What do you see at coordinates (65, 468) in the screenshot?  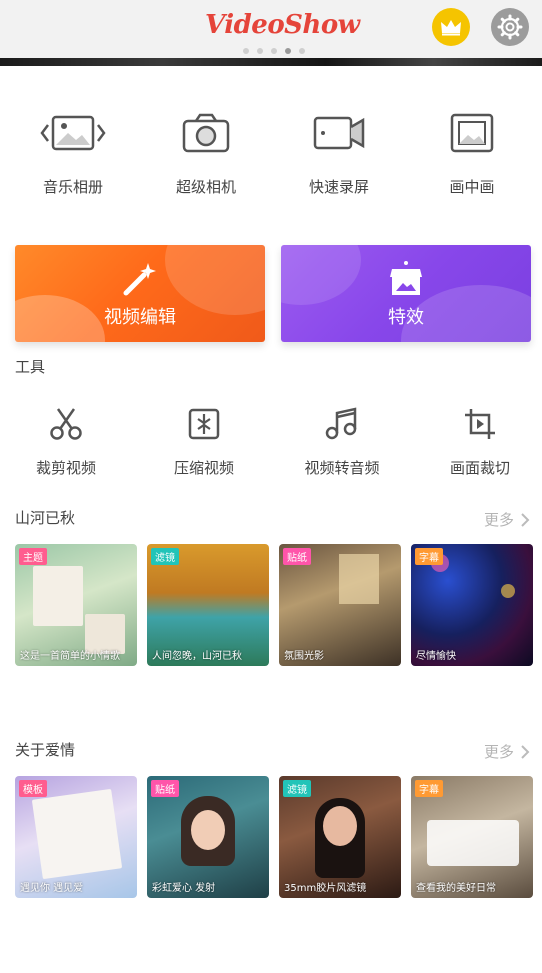 I see `tool-label: 裁剪视频` at bounding box center [65, 468].